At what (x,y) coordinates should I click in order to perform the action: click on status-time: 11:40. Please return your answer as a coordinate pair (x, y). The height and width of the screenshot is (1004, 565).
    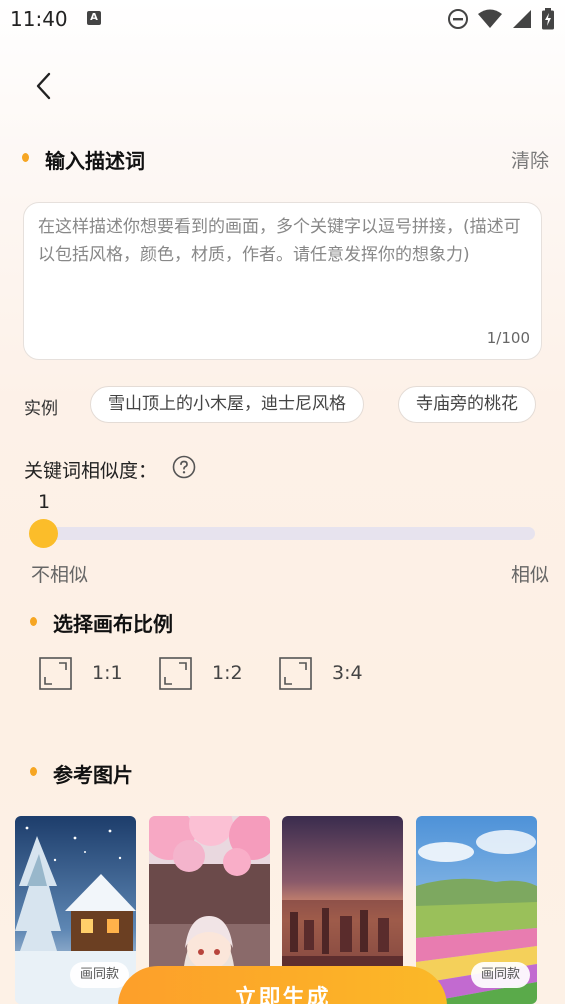
    Looking at the image, I should click on (39, 19).